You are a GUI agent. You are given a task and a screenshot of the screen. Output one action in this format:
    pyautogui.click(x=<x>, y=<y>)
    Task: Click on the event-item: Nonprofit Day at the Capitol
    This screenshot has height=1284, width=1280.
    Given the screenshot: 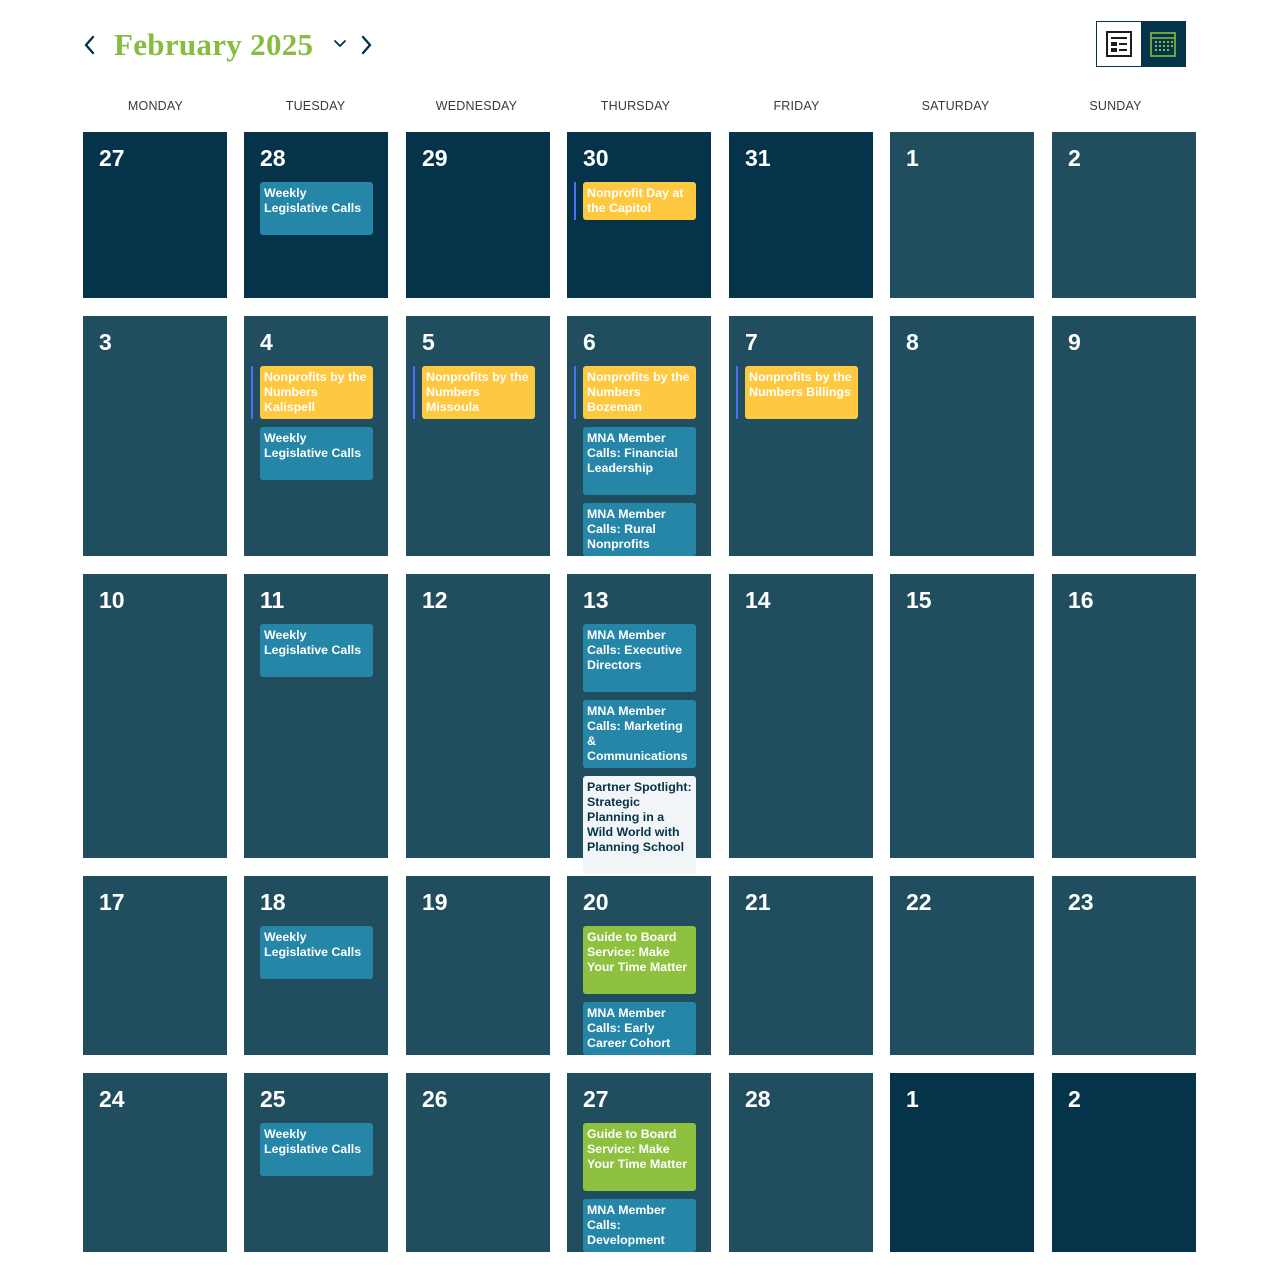 What is the action you would take?
    pyautogui.click(x=635, y=201)
    